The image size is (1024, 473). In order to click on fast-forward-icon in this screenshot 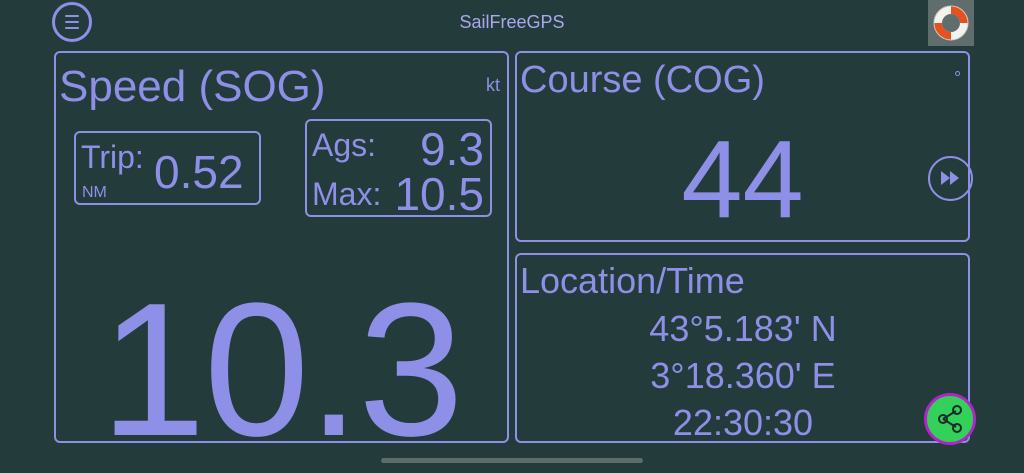, I will do `click(950, 178)`.